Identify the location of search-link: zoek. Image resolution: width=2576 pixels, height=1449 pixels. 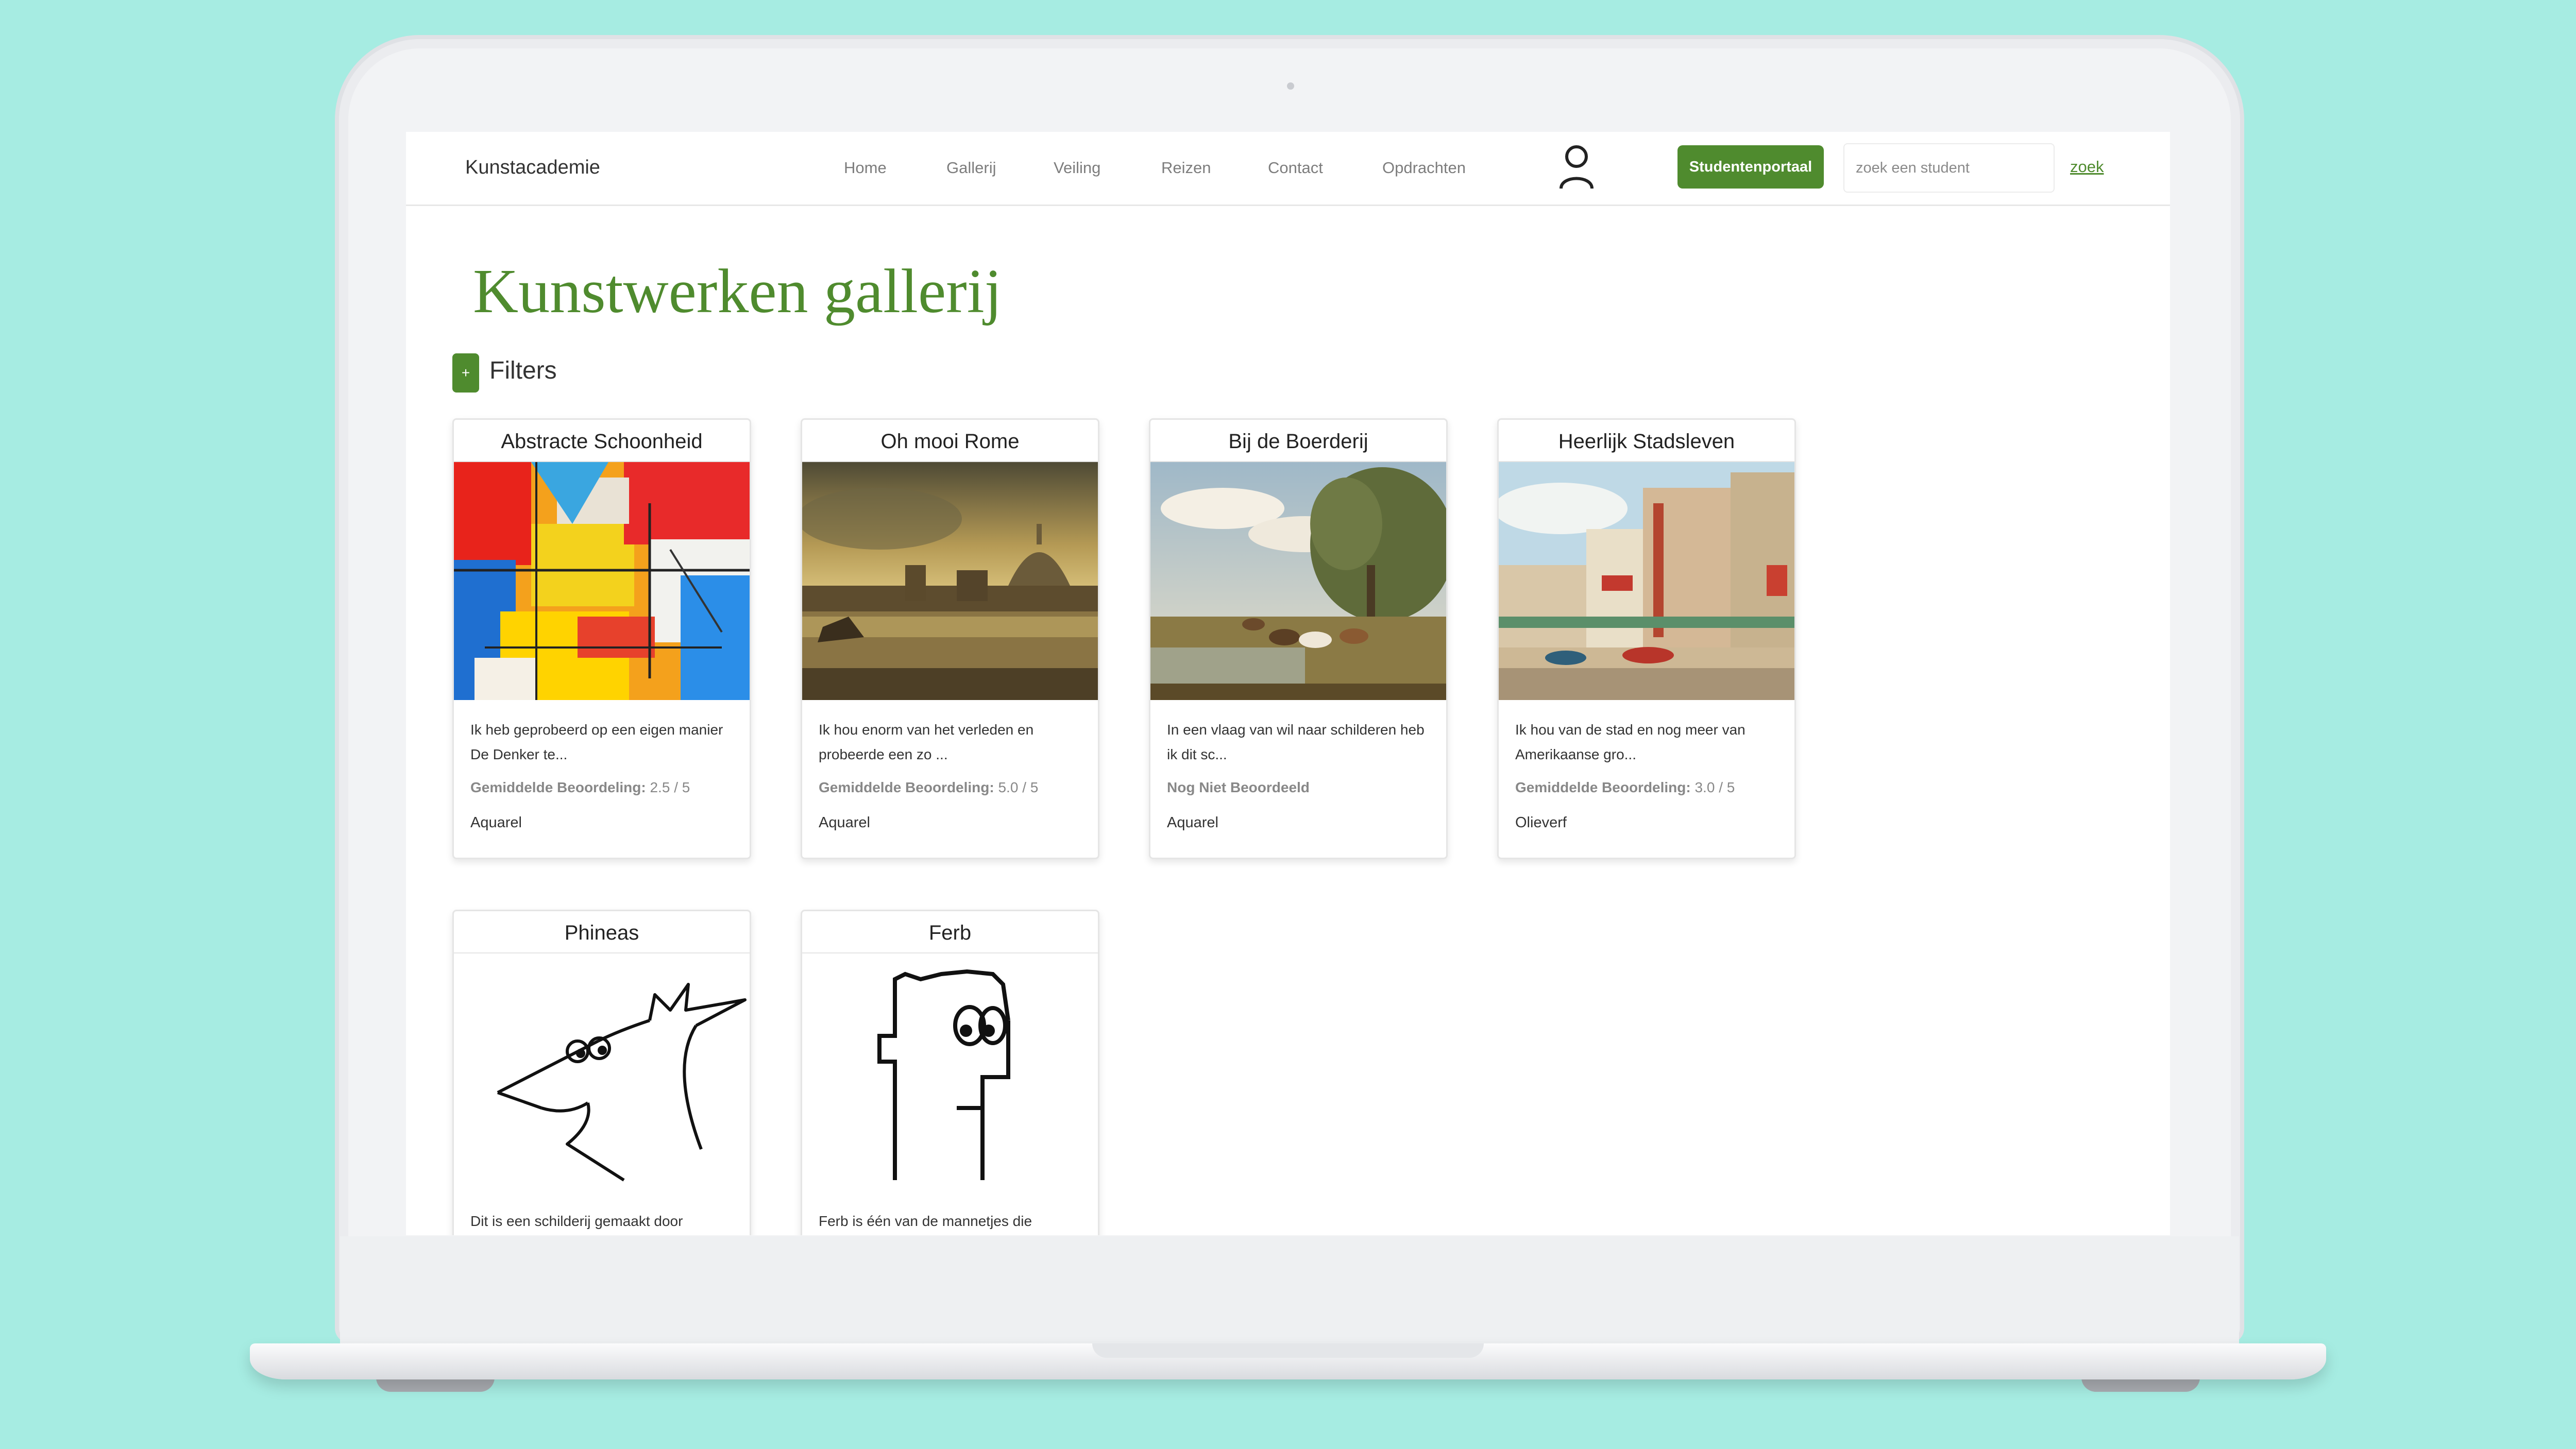
(2087, 167).